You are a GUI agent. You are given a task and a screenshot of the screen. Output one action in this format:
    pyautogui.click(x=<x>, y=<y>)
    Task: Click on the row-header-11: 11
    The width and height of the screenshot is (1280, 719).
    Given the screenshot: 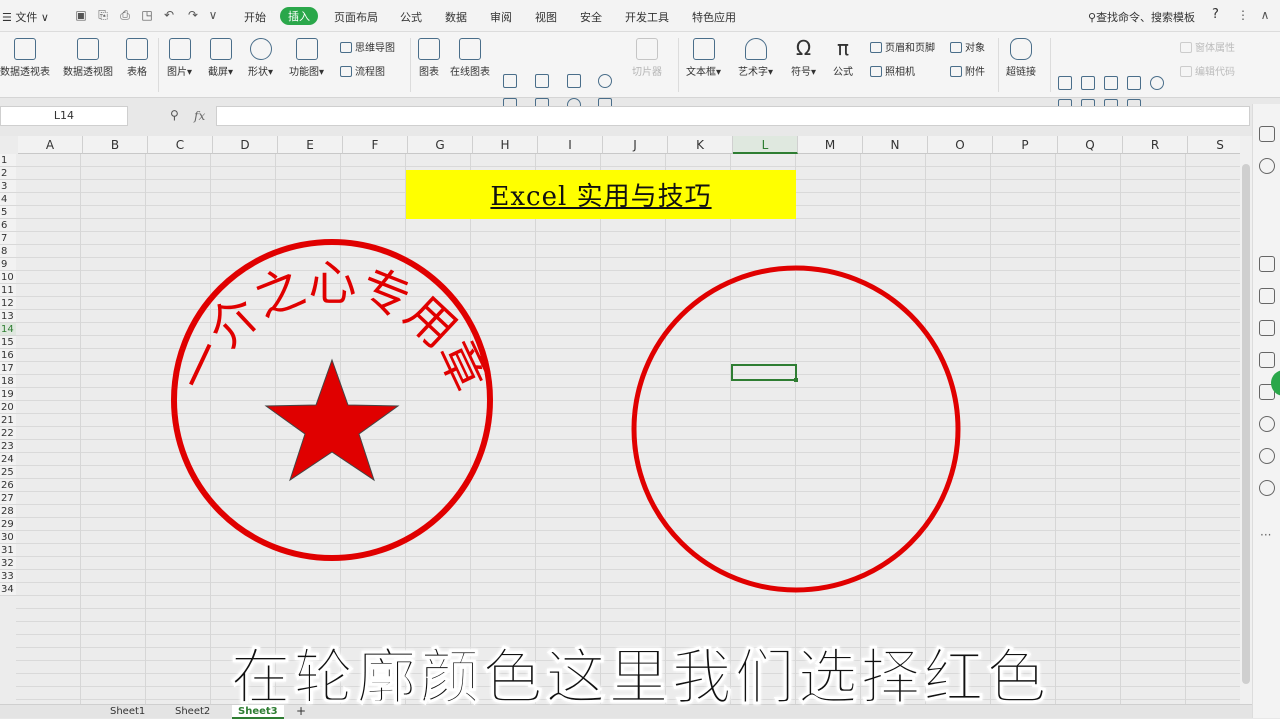 What is the action you would take?
    pyautogui.click(x=8, y=290)
    